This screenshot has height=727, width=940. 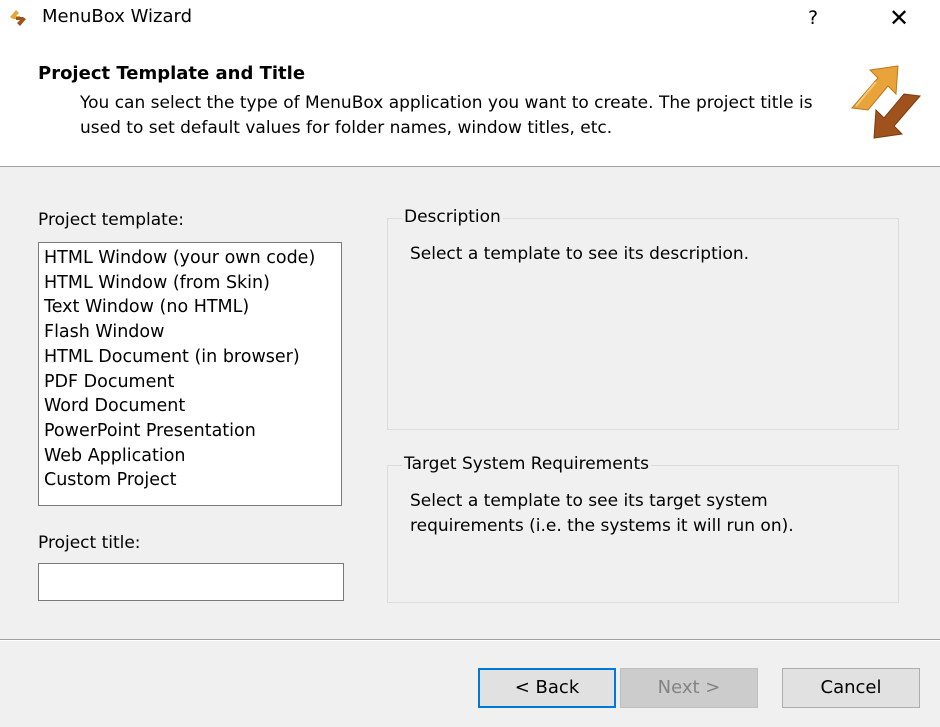 I want to click on back-button: < Back, so click(x=547, y=688).